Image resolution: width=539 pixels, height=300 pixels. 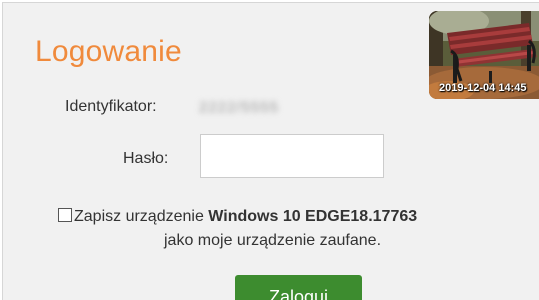 I want to click on login-button: Zaloguj, so click(x=298, y=287).